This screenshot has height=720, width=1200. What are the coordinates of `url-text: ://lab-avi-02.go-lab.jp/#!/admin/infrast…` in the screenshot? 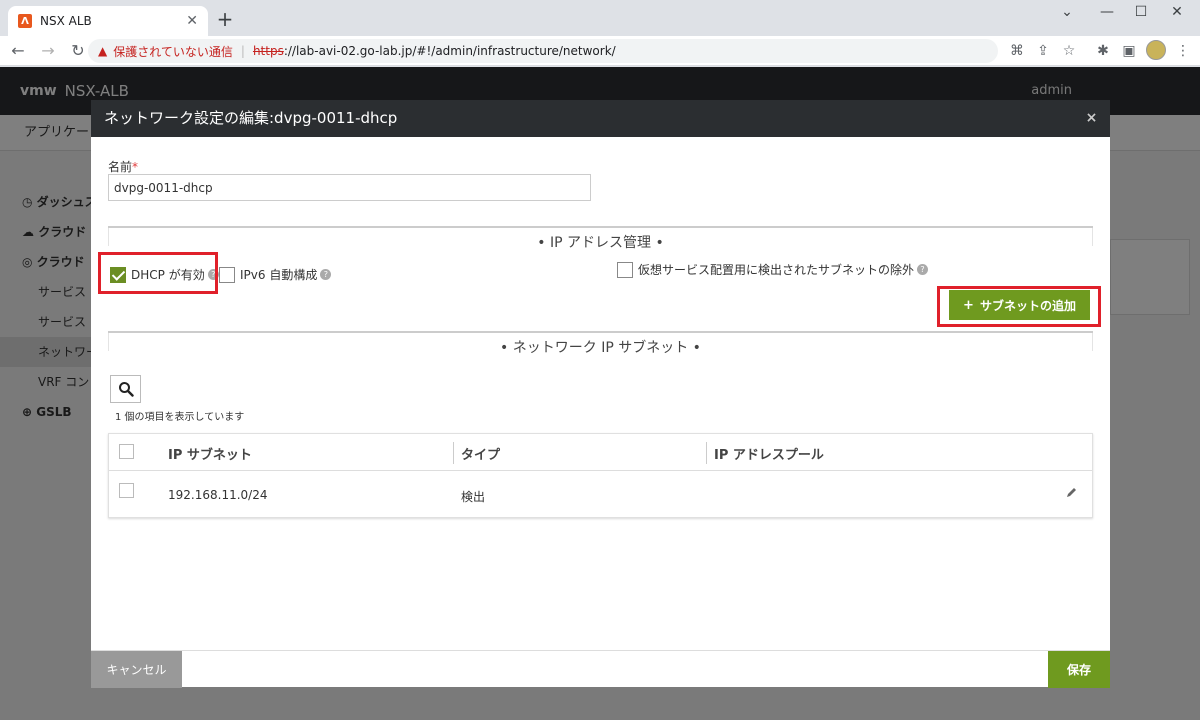 It's located at (449, 51).